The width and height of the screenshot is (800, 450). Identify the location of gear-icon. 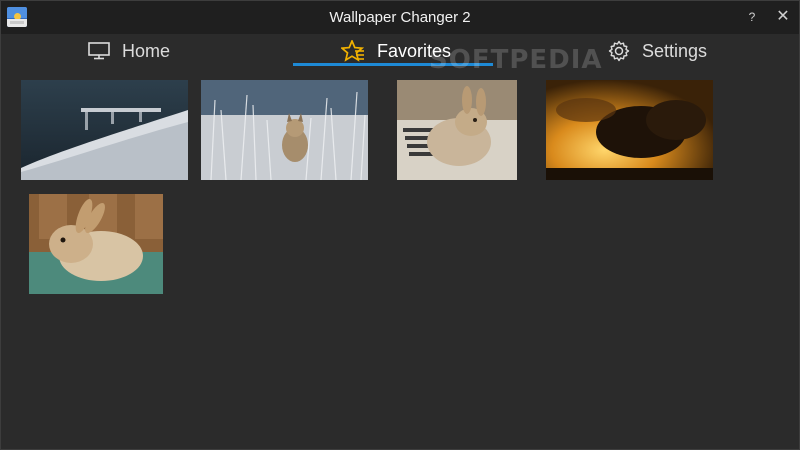
(619, 51).